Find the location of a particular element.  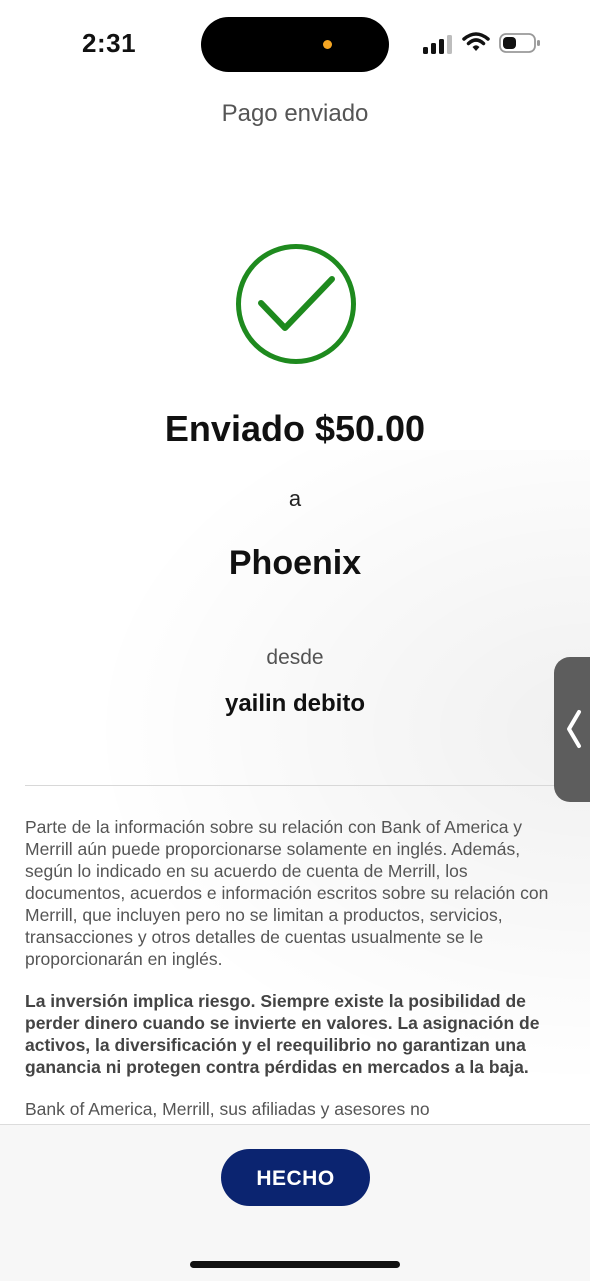

status-bar: 2:31 is located at coordinates (295, 45).